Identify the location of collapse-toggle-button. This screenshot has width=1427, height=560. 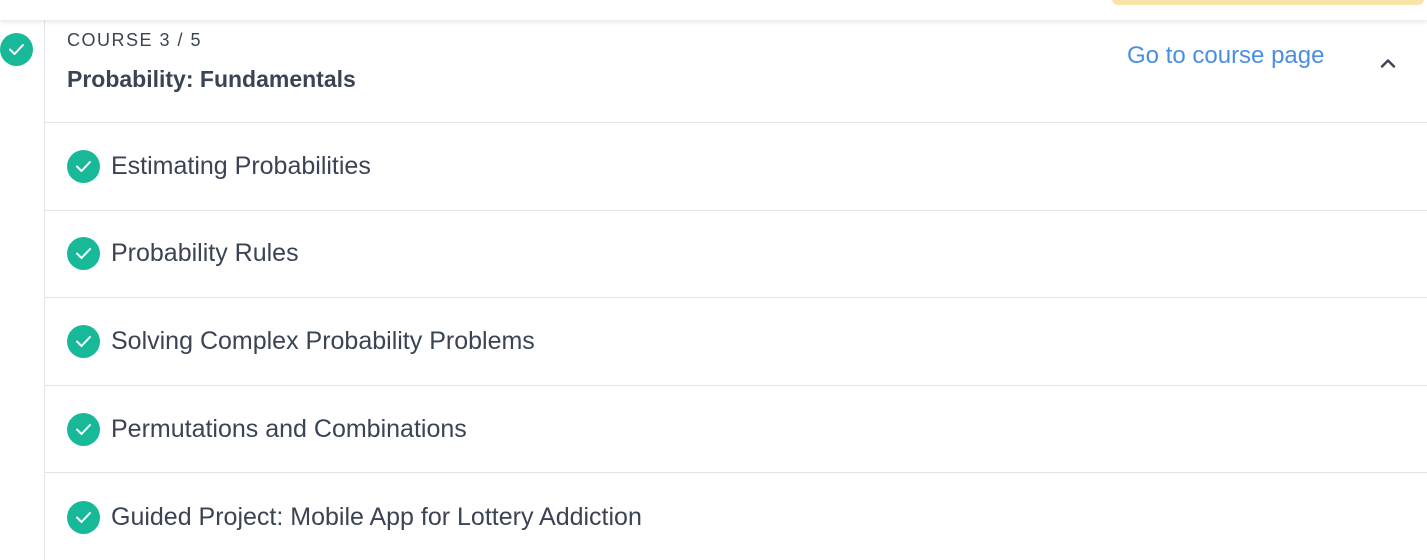
(1388, 63).